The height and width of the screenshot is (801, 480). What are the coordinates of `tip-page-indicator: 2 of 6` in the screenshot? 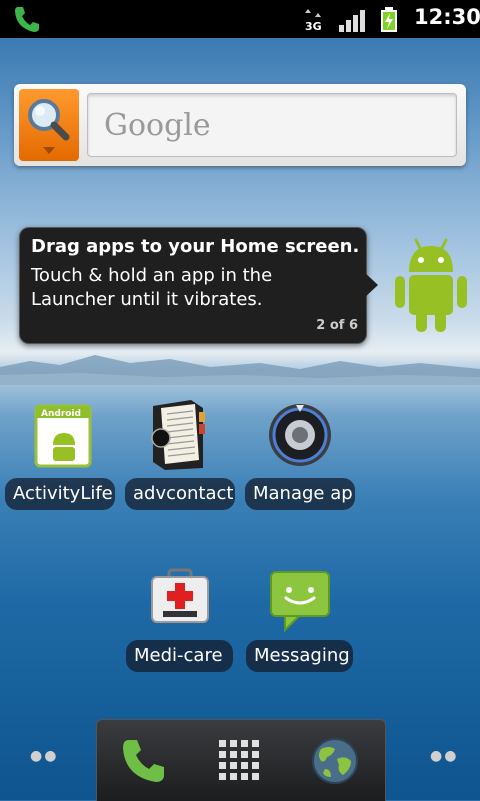 It's located at (337, 325).